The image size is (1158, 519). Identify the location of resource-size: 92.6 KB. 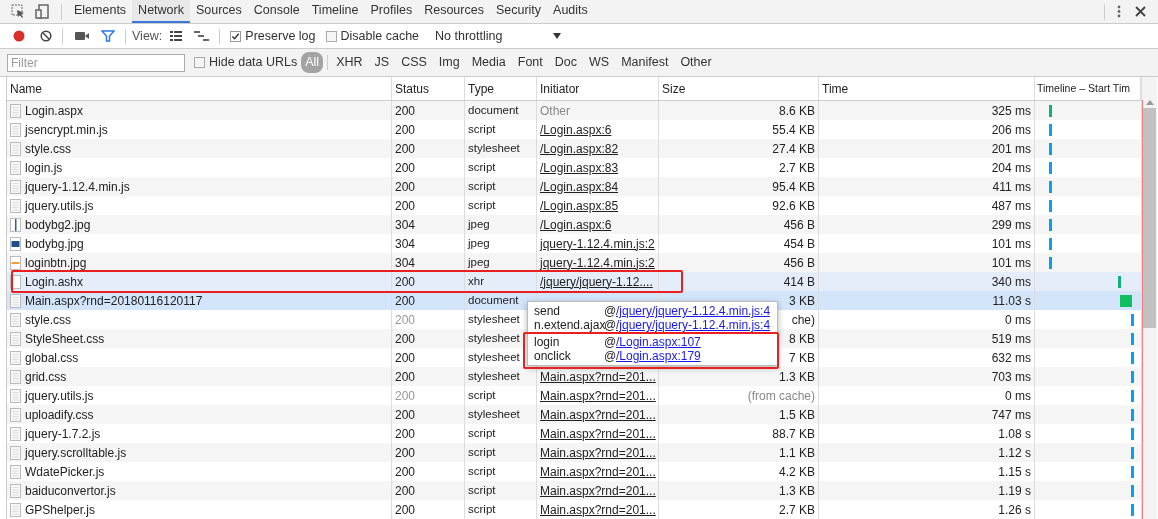
(793, 206).